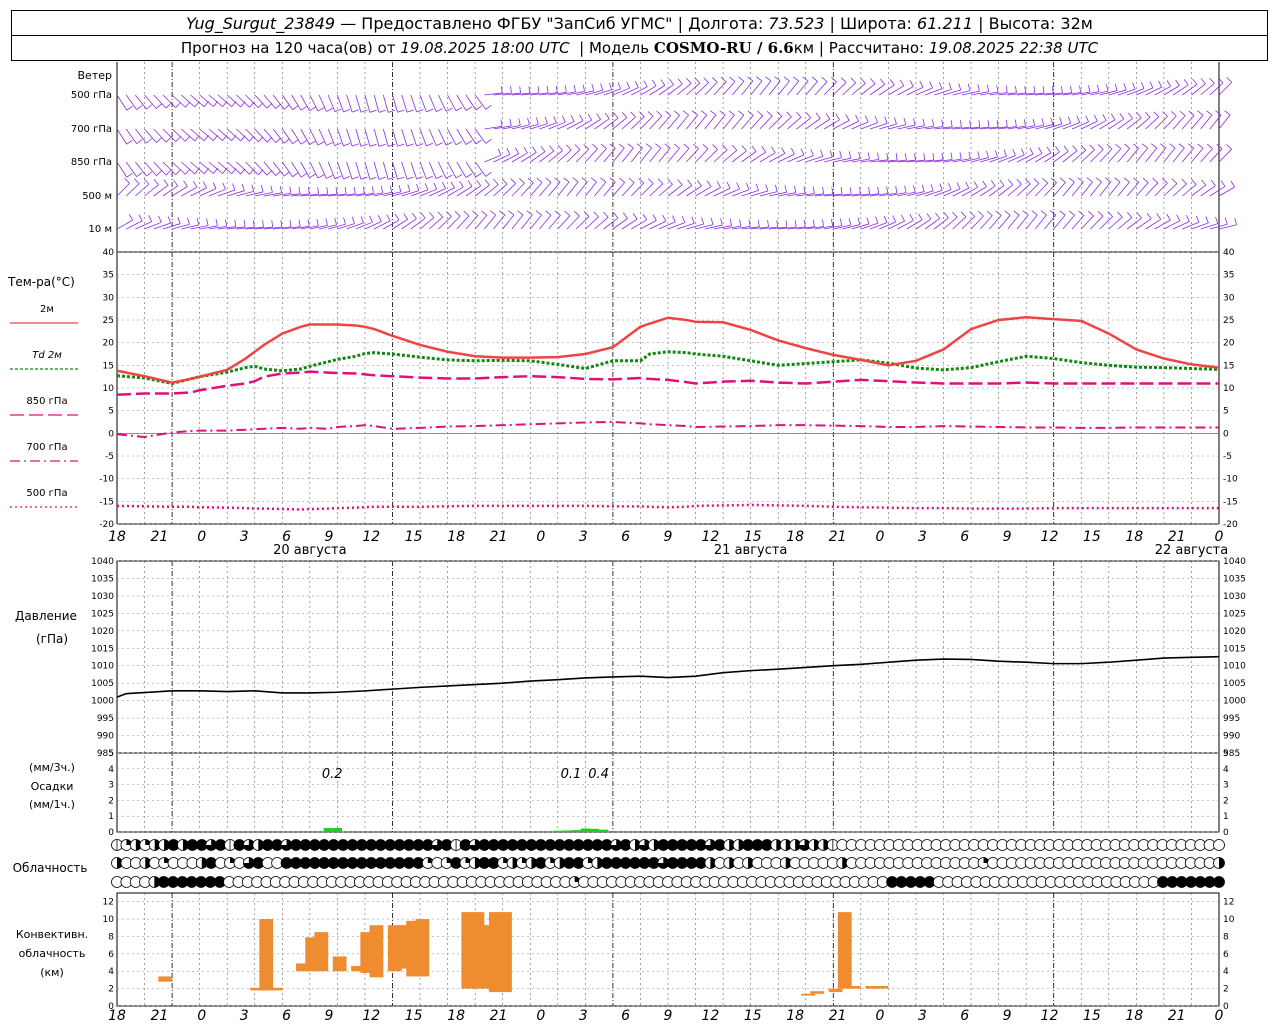 The height and width of the screenshot is (1024, 1280). What do you see at coordinates (102, 597) in the screenshot?
I see `pressure-tick-left: 1030` at bounding box center [102, 597].